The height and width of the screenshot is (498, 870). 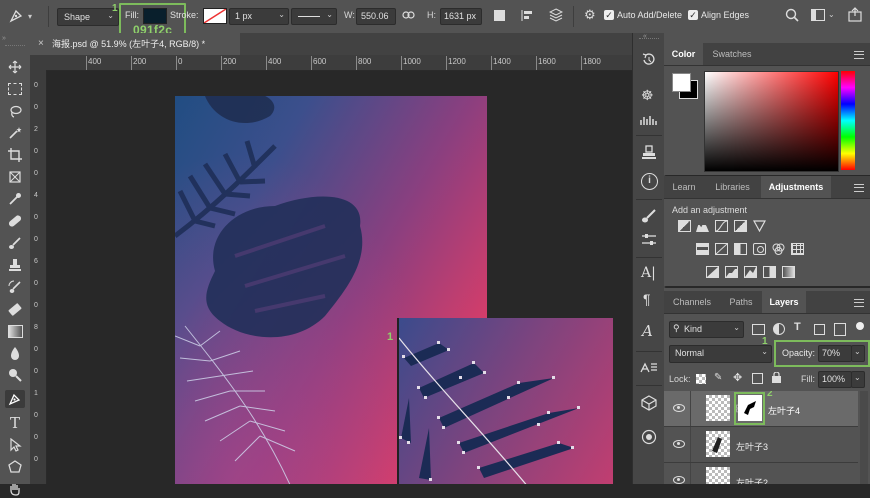 I want to click on 3d-panel-icon, so click(x=649, y=403).